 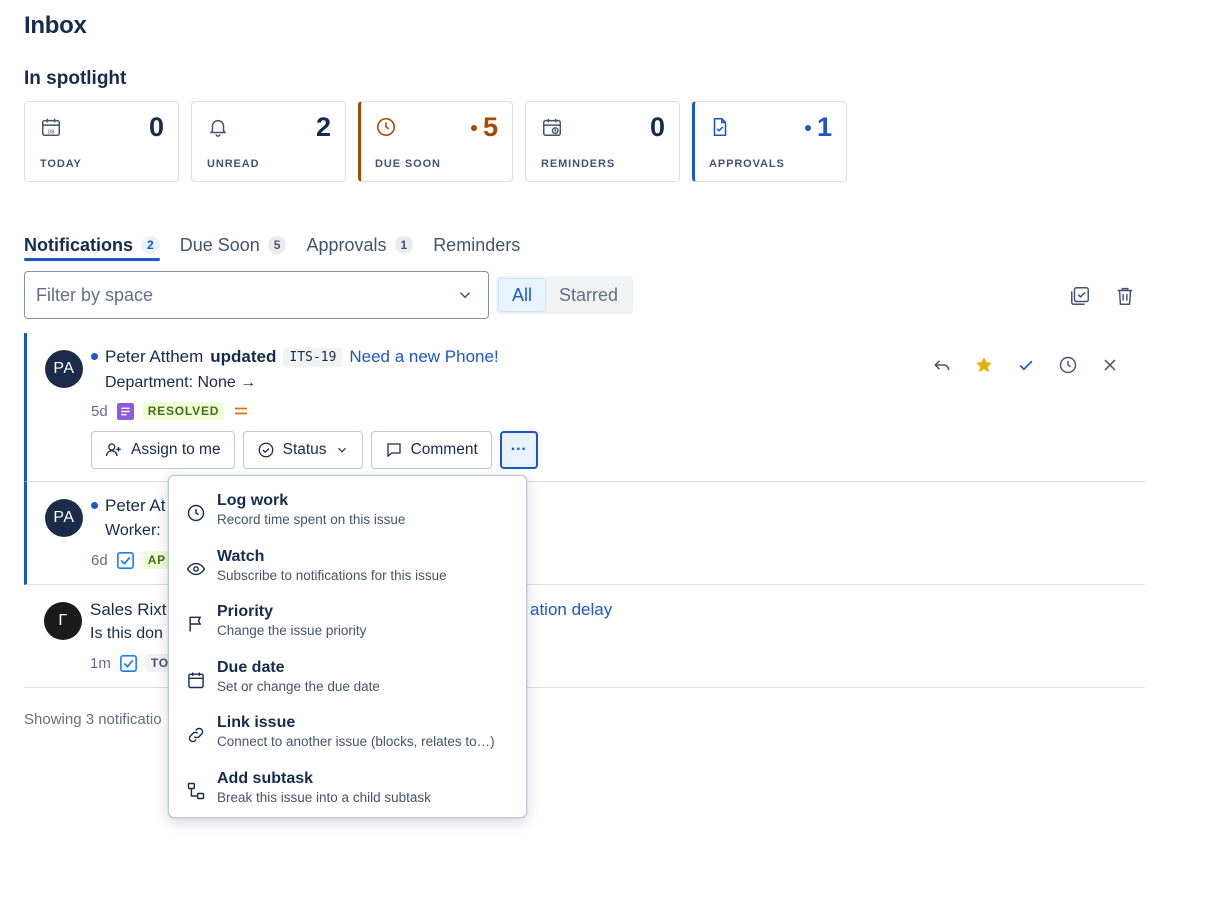 I want to click on segment-starred: Starred, so click(x=588, y=295).